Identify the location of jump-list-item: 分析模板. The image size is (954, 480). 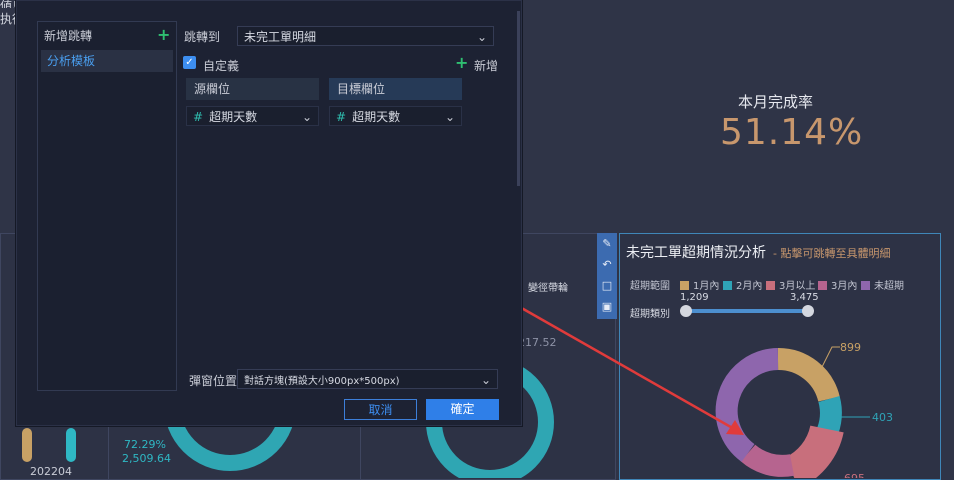
(107, 61).